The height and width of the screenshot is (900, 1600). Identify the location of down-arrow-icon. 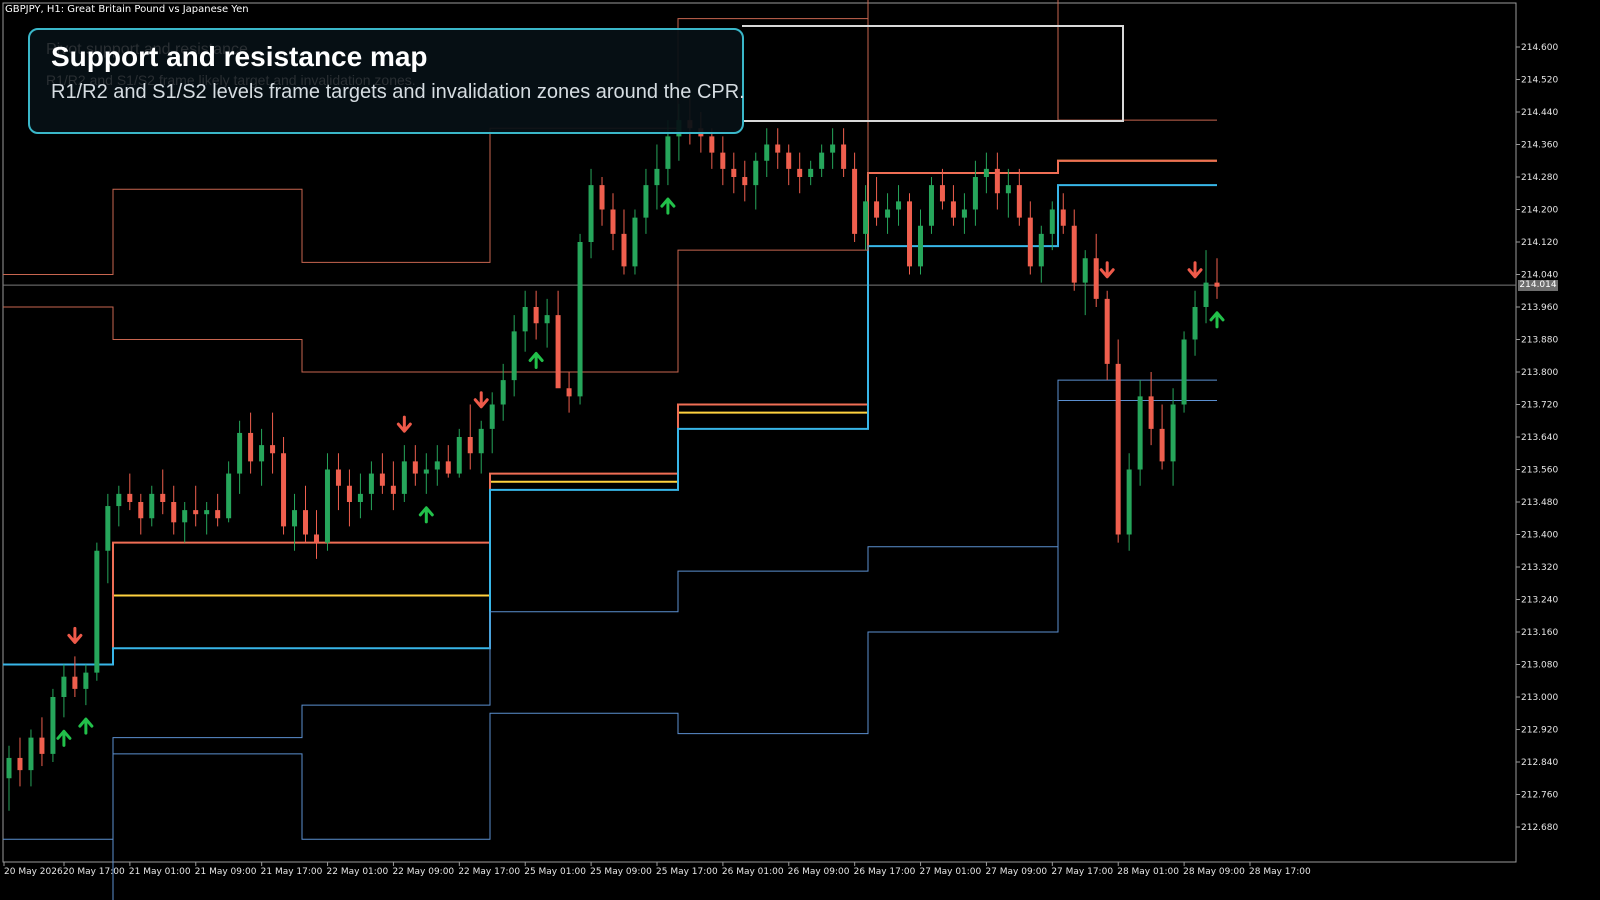
(481, 400).